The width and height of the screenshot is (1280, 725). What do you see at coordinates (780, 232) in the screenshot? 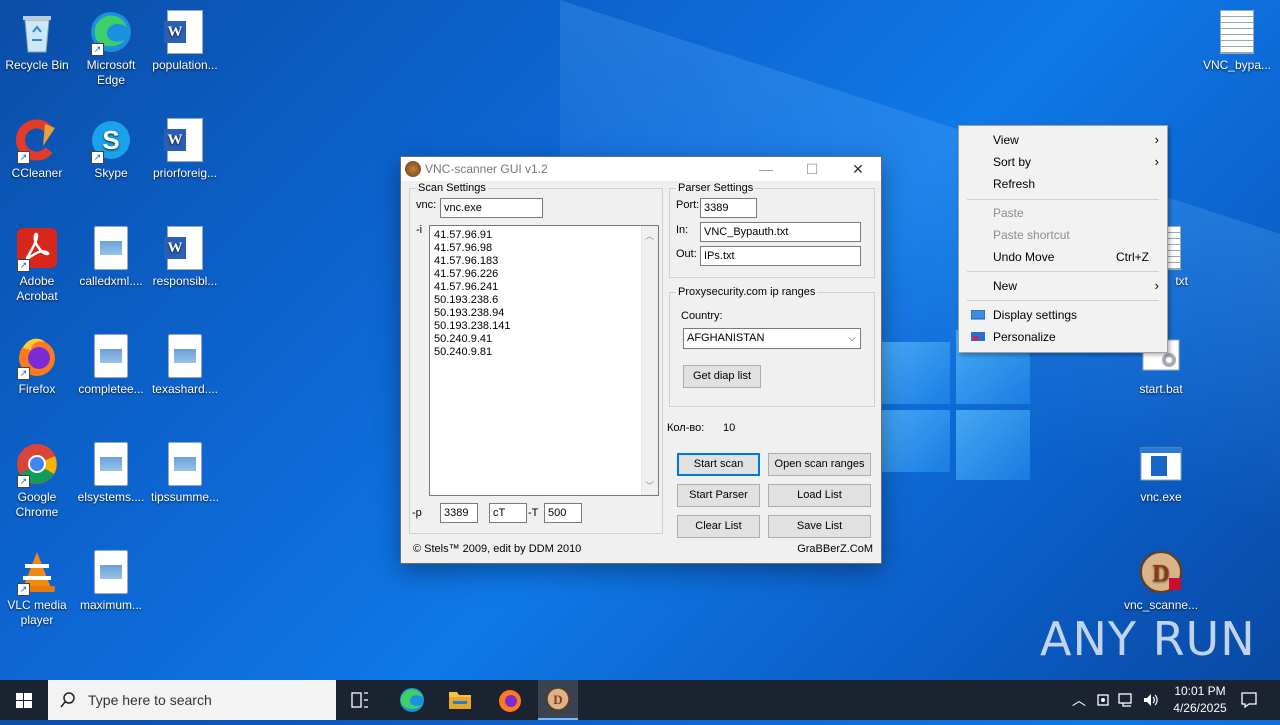
I see `parser-in-field: VNC_Bypauth.txt` at bounding box center [780, 232].